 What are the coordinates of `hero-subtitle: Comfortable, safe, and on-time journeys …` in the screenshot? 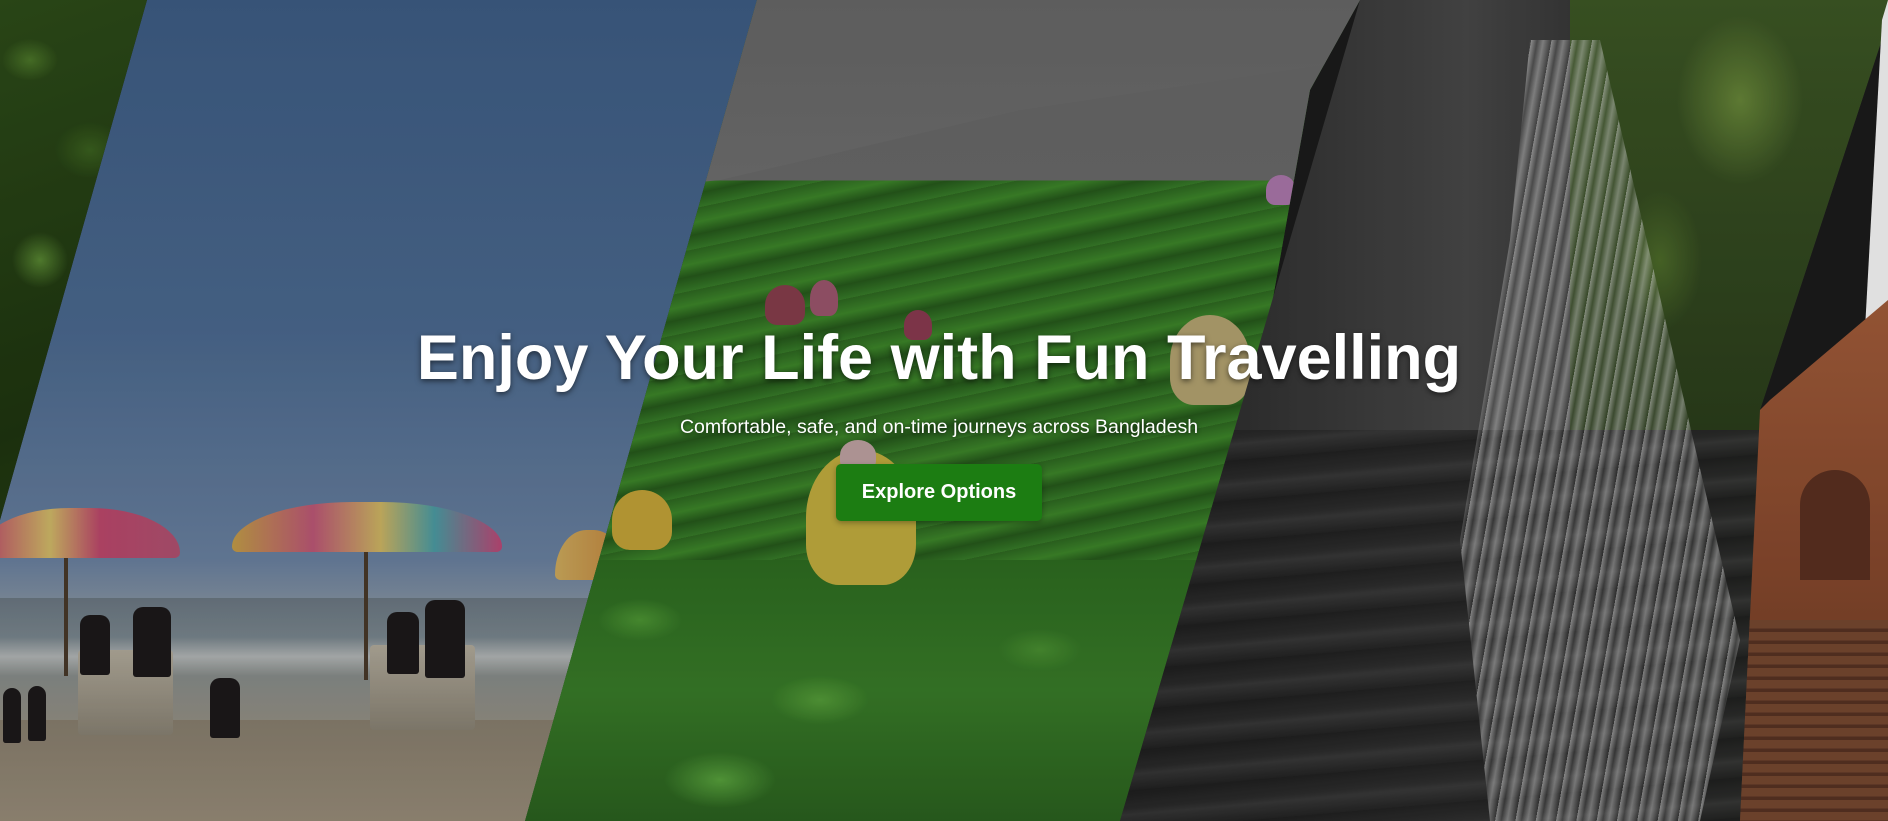 It's located at (939, 427).